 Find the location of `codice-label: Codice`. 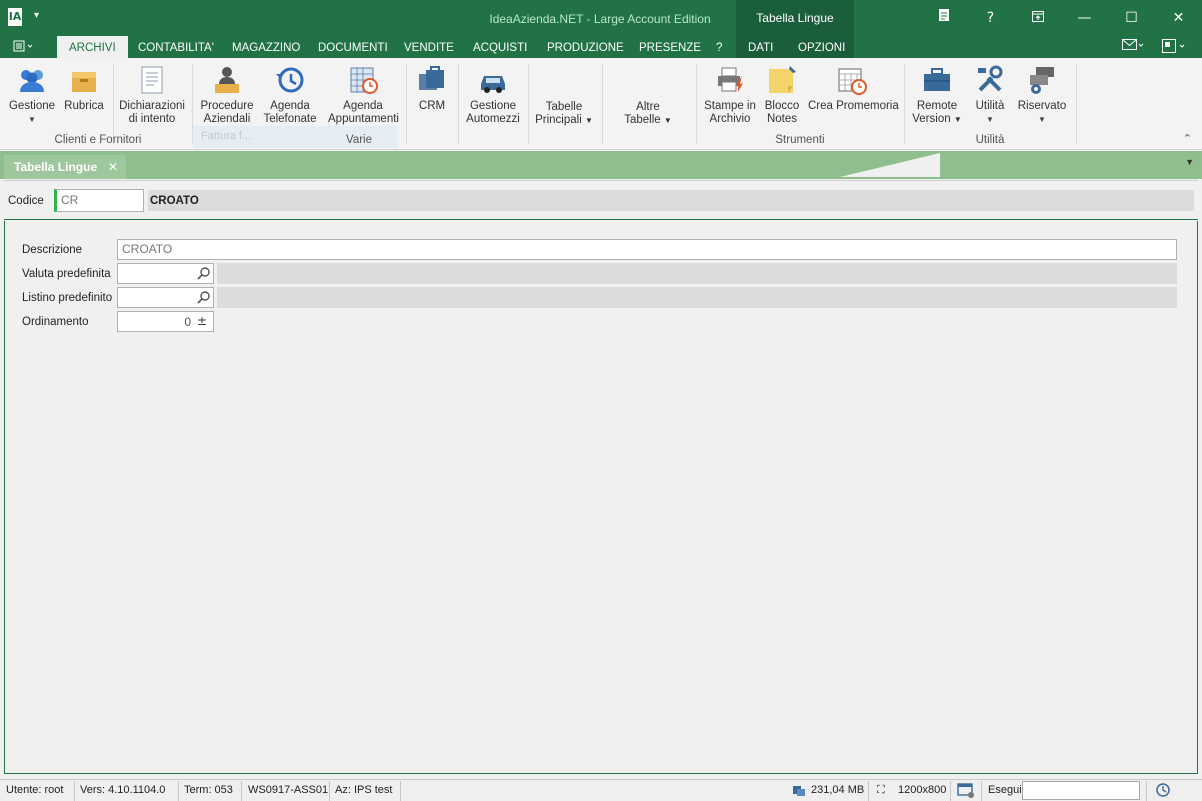

codice-label: Codice is located at coordinates (26, 201).